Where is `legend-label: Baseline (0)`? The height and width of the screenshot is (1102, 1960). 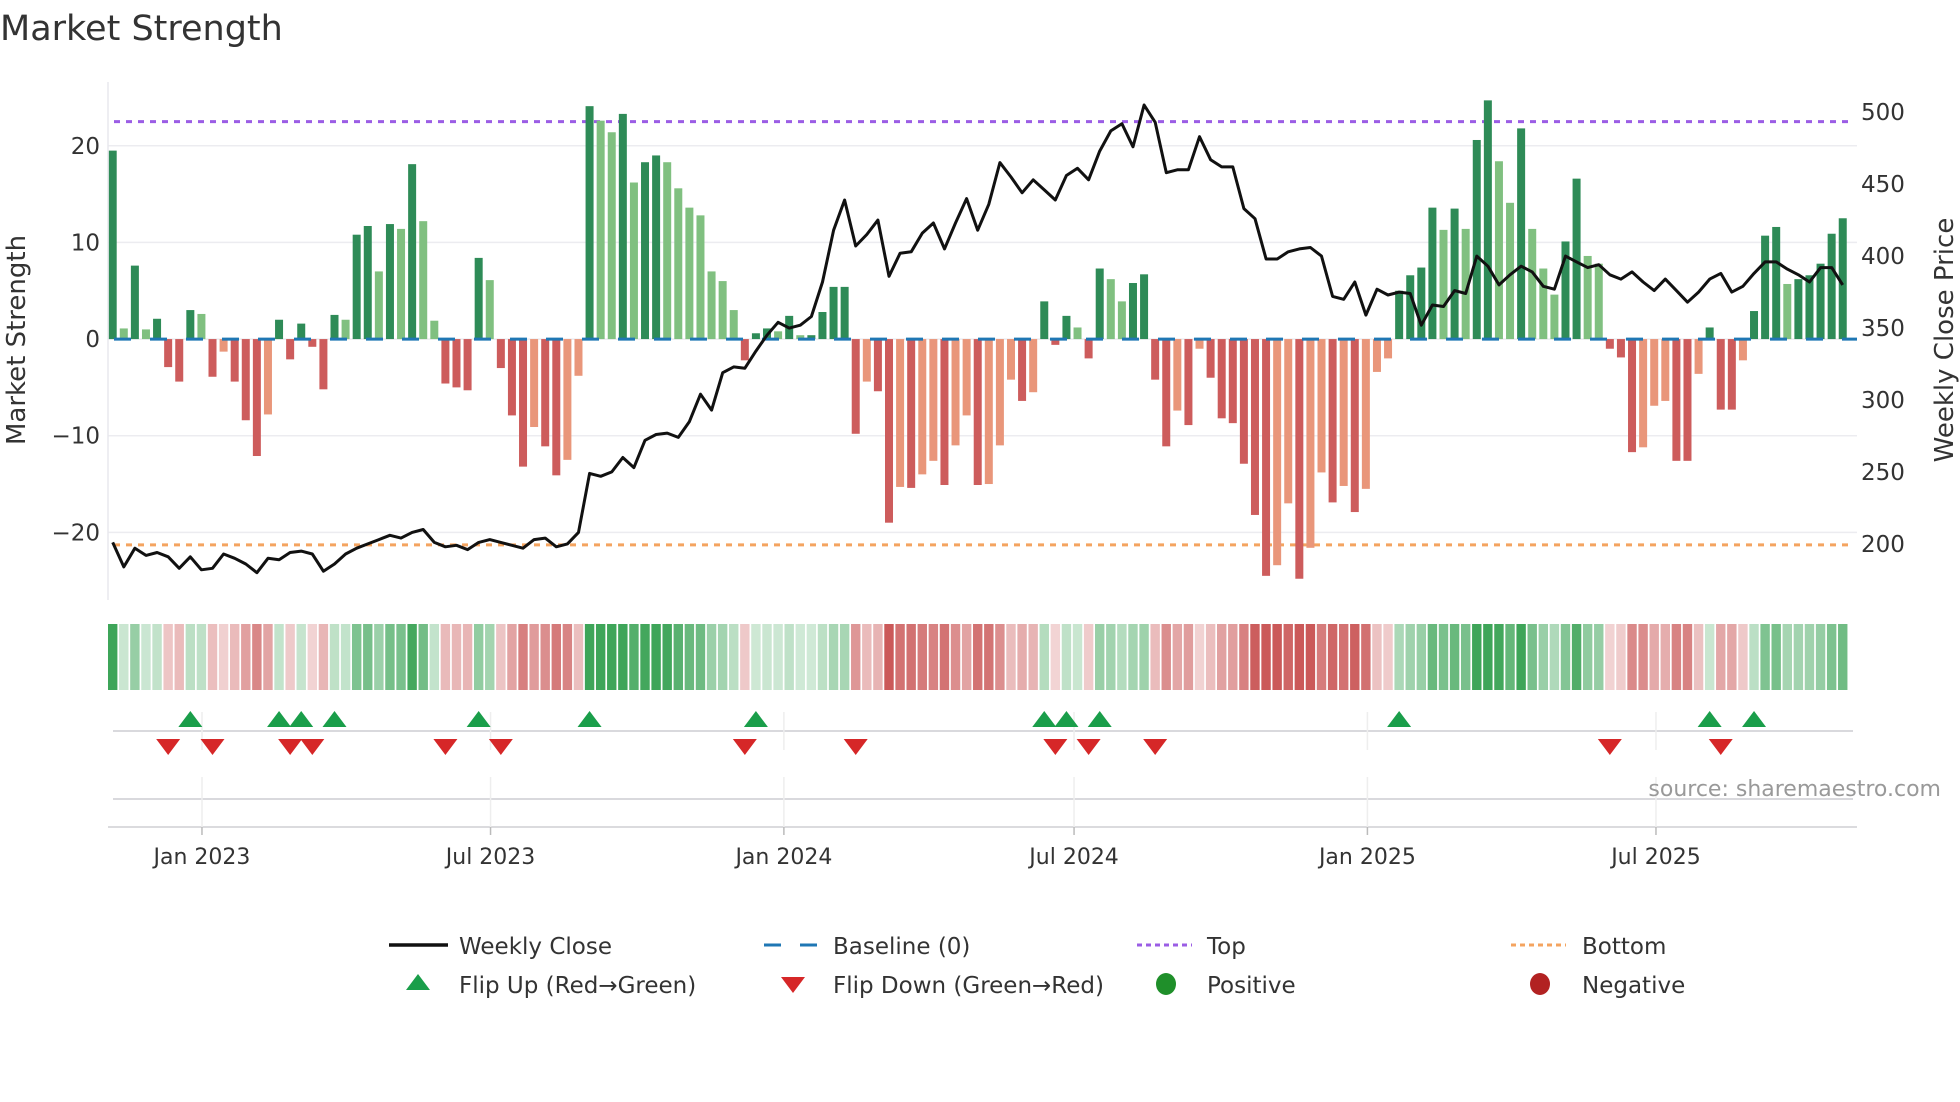
legend-label: Baseline (0) is located at coordinates (901, 947).